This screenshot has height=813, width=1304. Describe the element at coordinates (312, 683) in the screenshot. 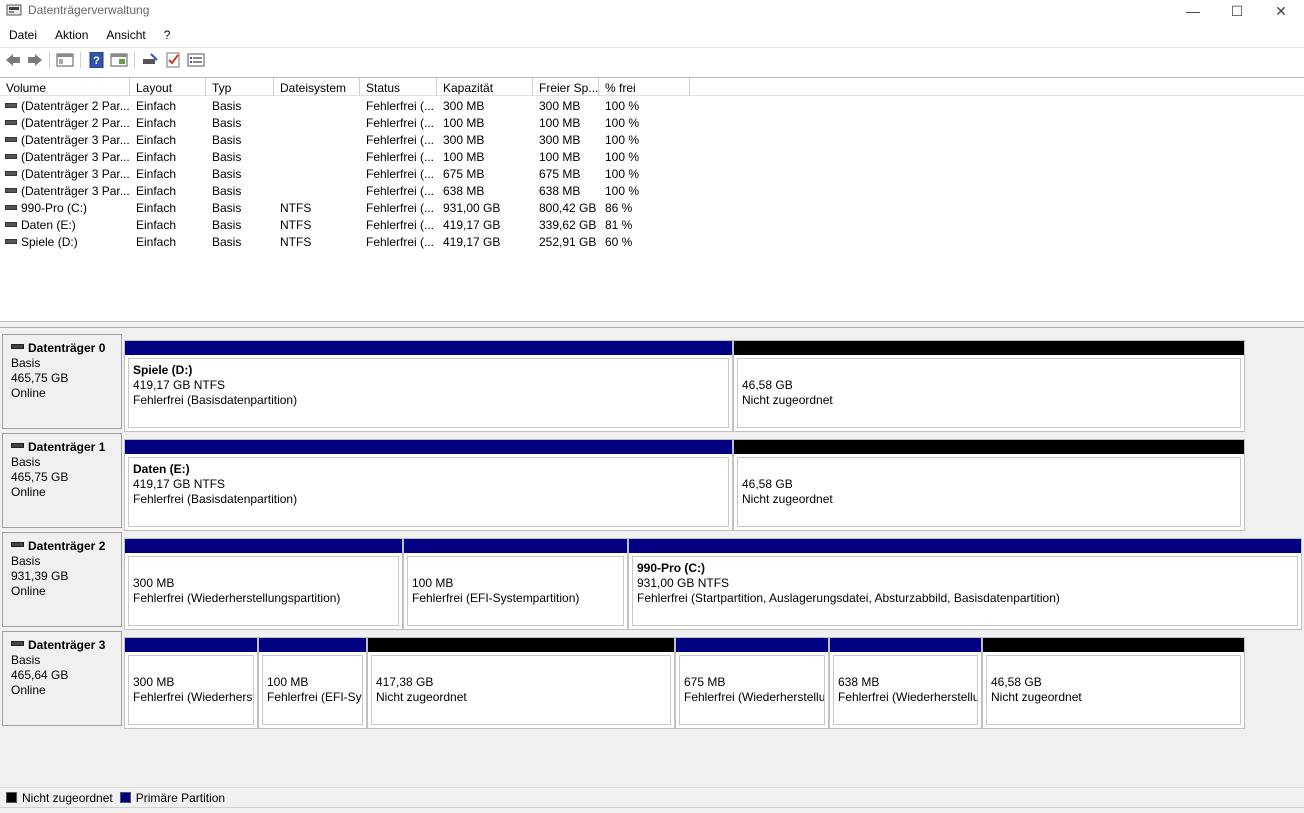

I see `partition: 100 MB Fehlerfrei (EFI-Sys` at that location.